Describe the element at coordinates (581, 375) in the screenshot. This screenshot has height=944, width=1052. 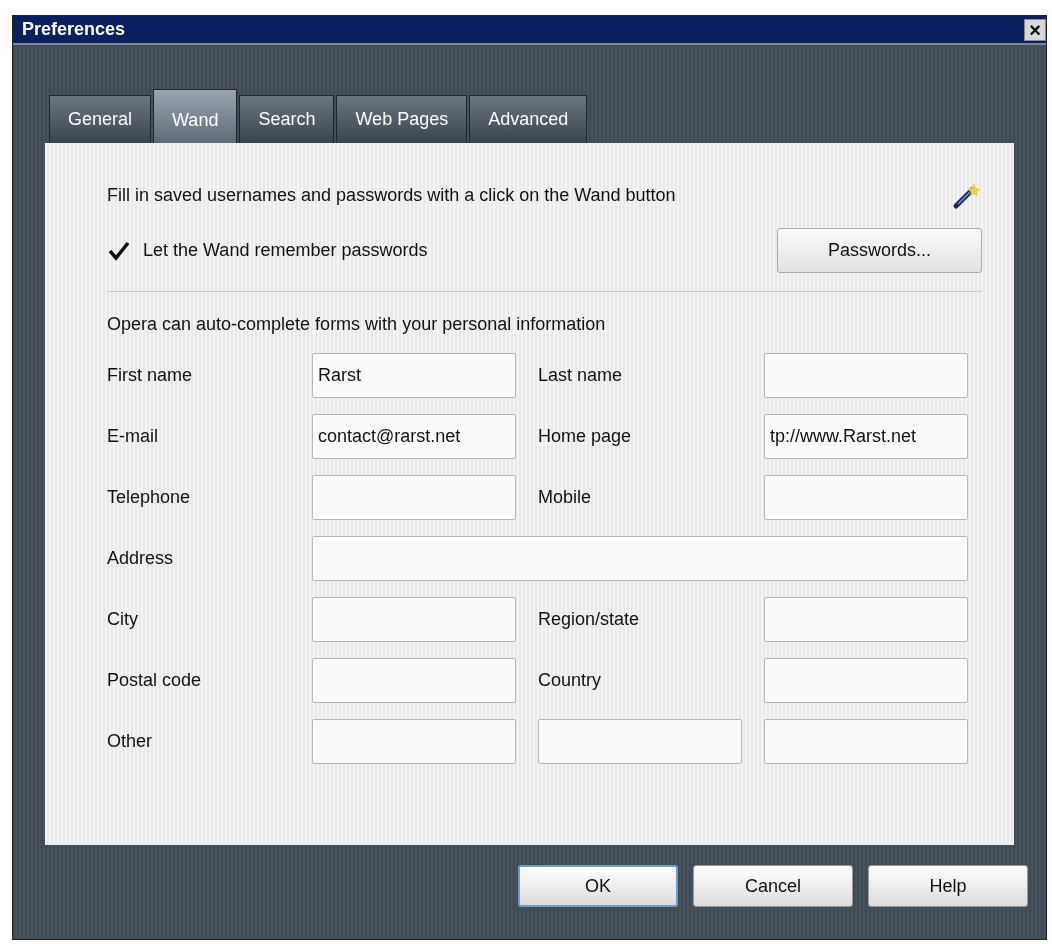
I see `field-label: Last name` at that location.